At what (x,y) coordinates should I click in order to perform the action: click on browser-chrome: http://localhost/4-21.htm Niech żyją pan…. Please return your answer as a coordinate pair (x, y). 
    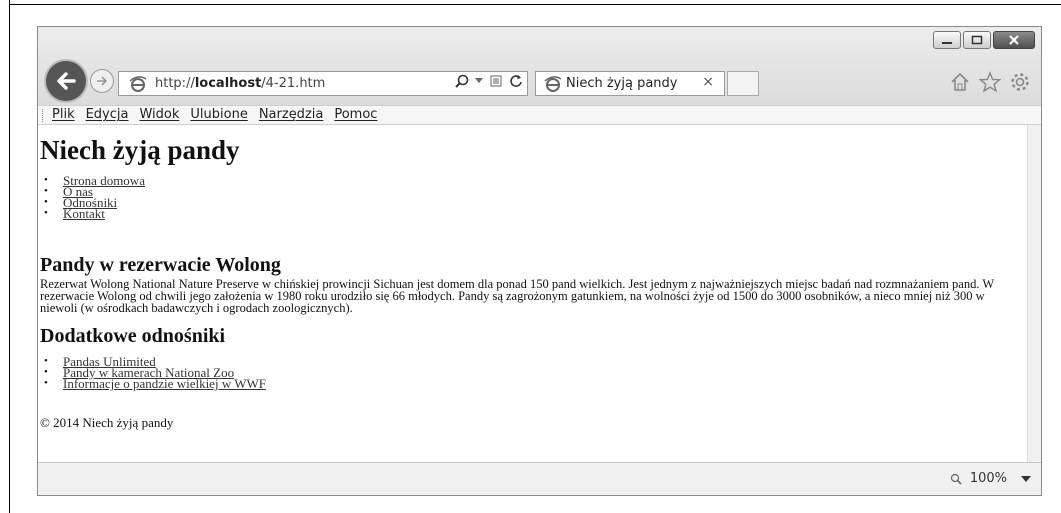
    Looking at the image, I should click on (539, 66).